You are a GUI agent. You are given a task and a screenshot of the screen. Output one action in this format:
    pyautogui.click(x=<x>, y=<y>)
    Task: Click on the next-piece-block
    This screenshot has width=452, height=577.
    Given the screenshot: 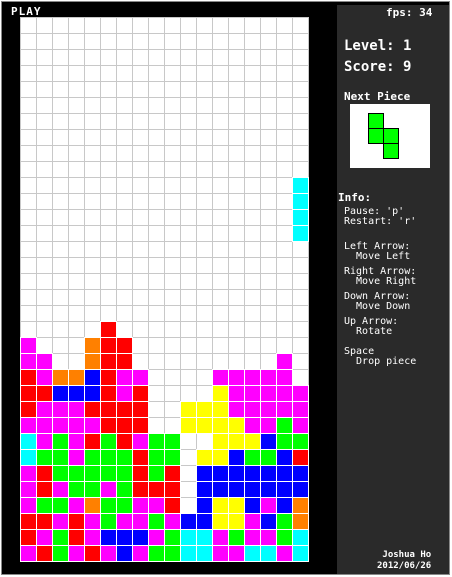 What is the action you would take?
    pyautogui.click(x=391, y=151)
    